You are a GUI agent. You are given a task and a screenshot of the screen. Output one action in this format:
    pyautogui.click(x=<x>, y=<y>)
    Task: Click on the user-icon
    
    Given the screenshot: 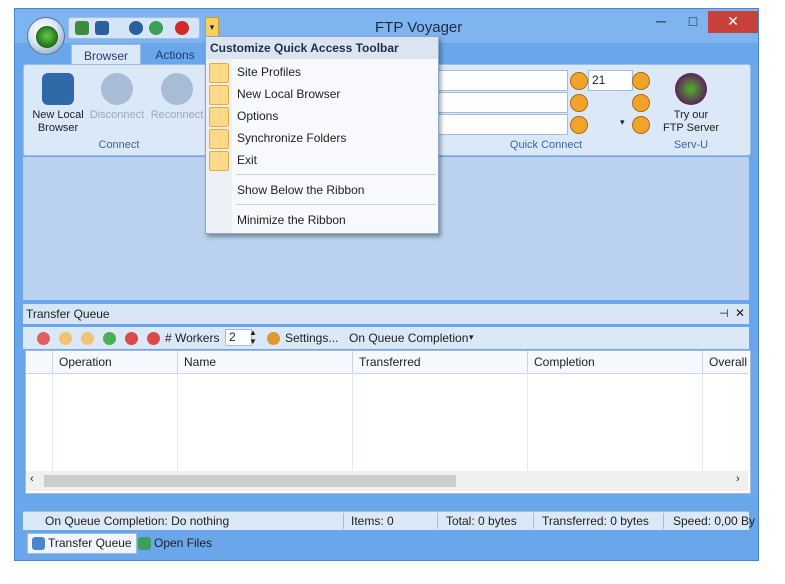 What is the action you would take?
    pyautogui.click(x=579, y=103)
    